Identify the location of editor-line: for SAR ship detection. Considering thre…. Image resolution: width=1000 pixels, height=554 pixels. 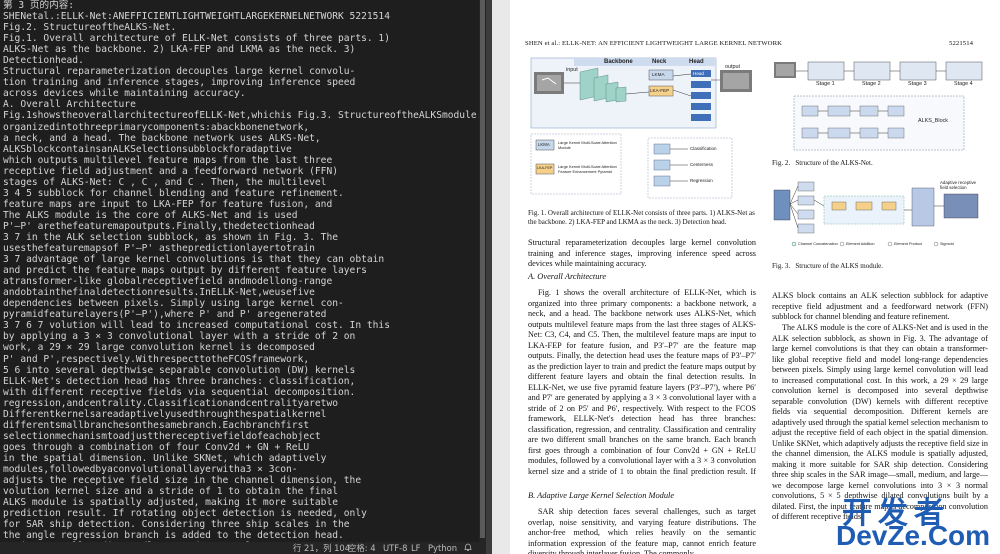
(243, 524).